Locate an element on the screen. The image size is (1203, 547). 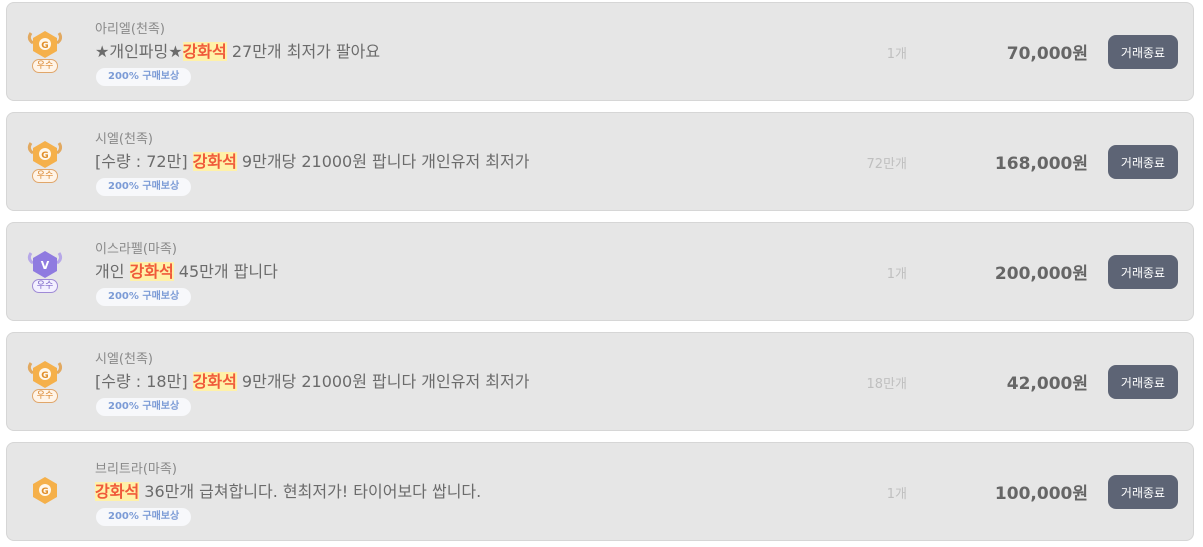
title-prefix: ★개인파밍★ is located at coordinates (139, 51).